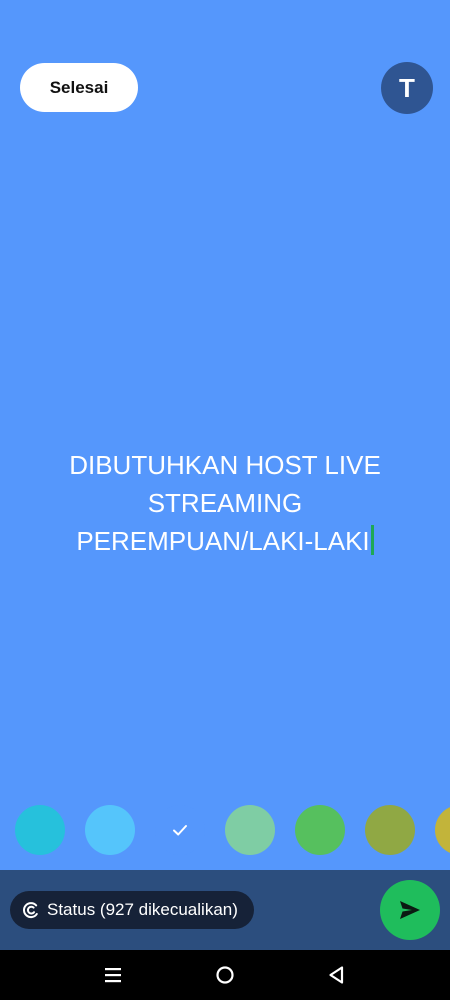  I want to click on back-button, so click(337, 975).